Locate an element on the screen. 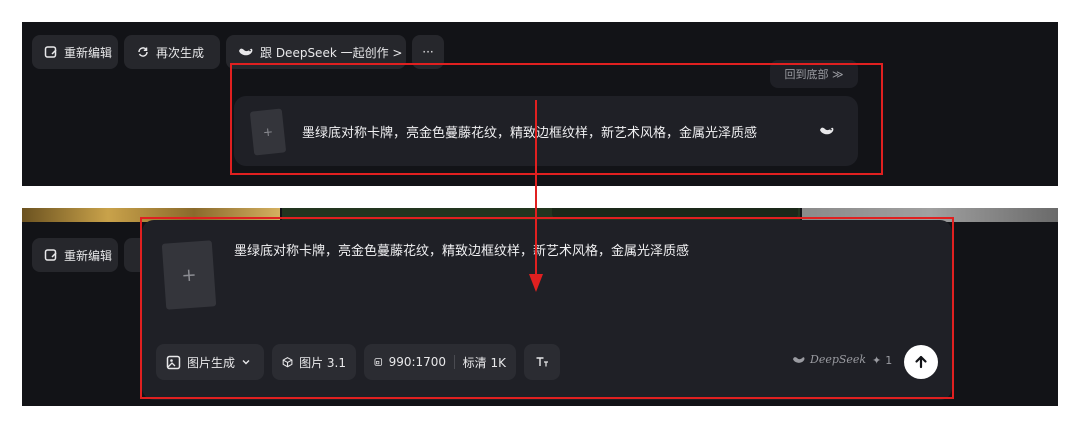  more-icon: ··· is located at coordinates (428, 52).